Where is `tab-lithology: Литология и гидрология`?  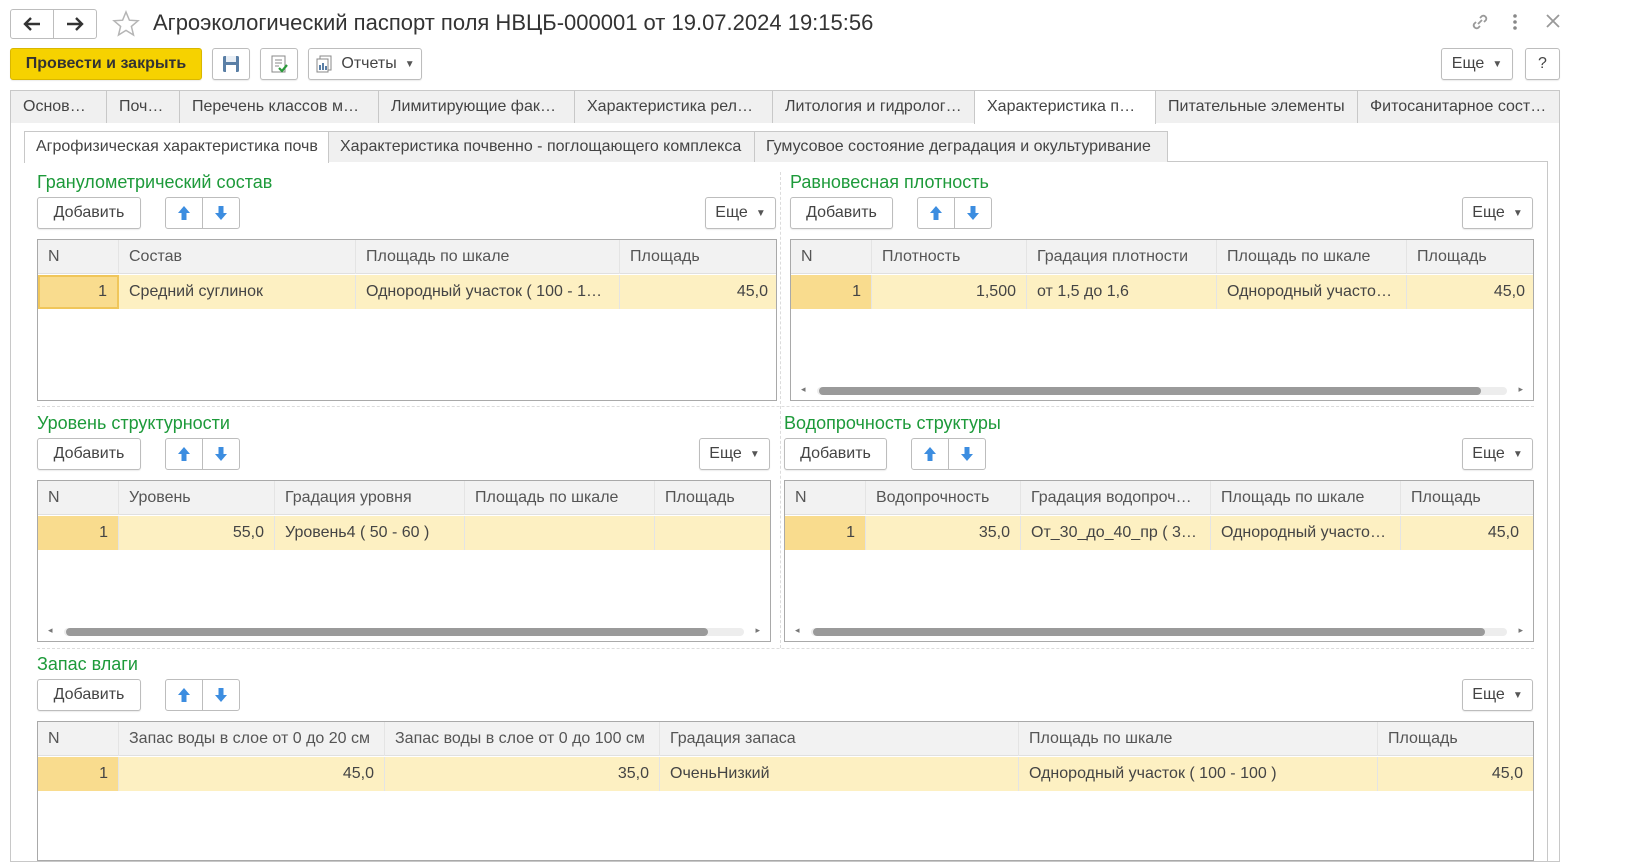
tab-lithology: Литология и гидрология is located at coordinates (873, 106).